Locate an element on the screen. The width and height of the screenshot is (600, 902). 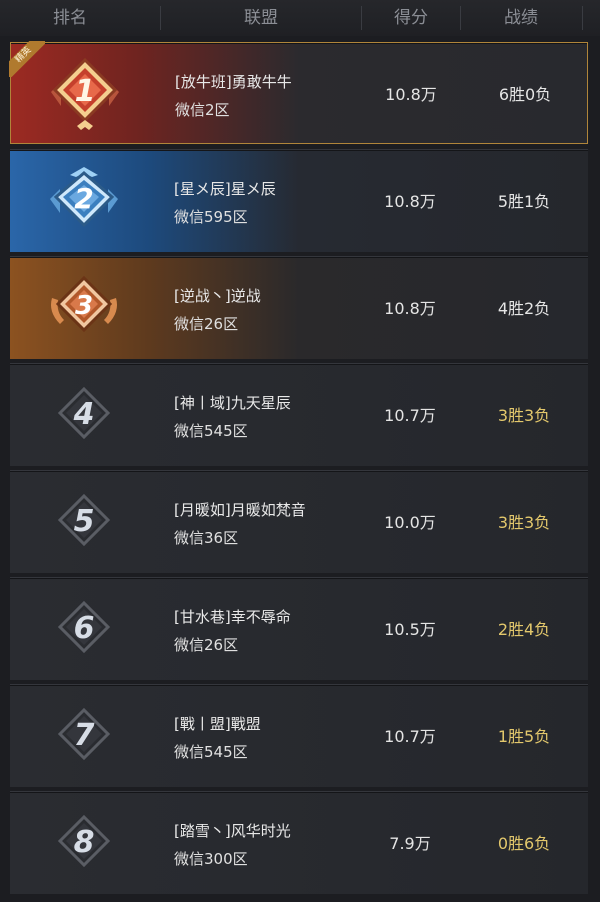
table-header: 排名 联盟 得分 战绩 is located at coordinates (300, 18).